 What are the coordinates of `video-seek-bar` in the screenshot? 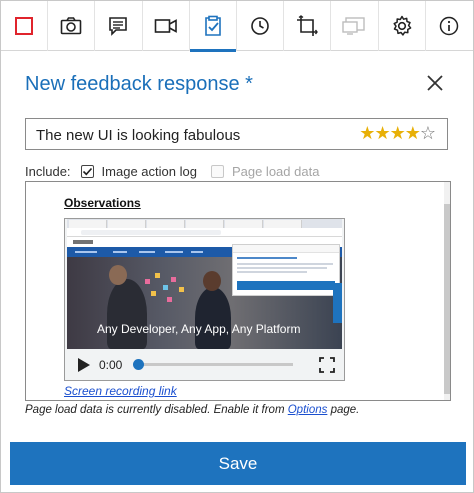 It's located at (213, 364).